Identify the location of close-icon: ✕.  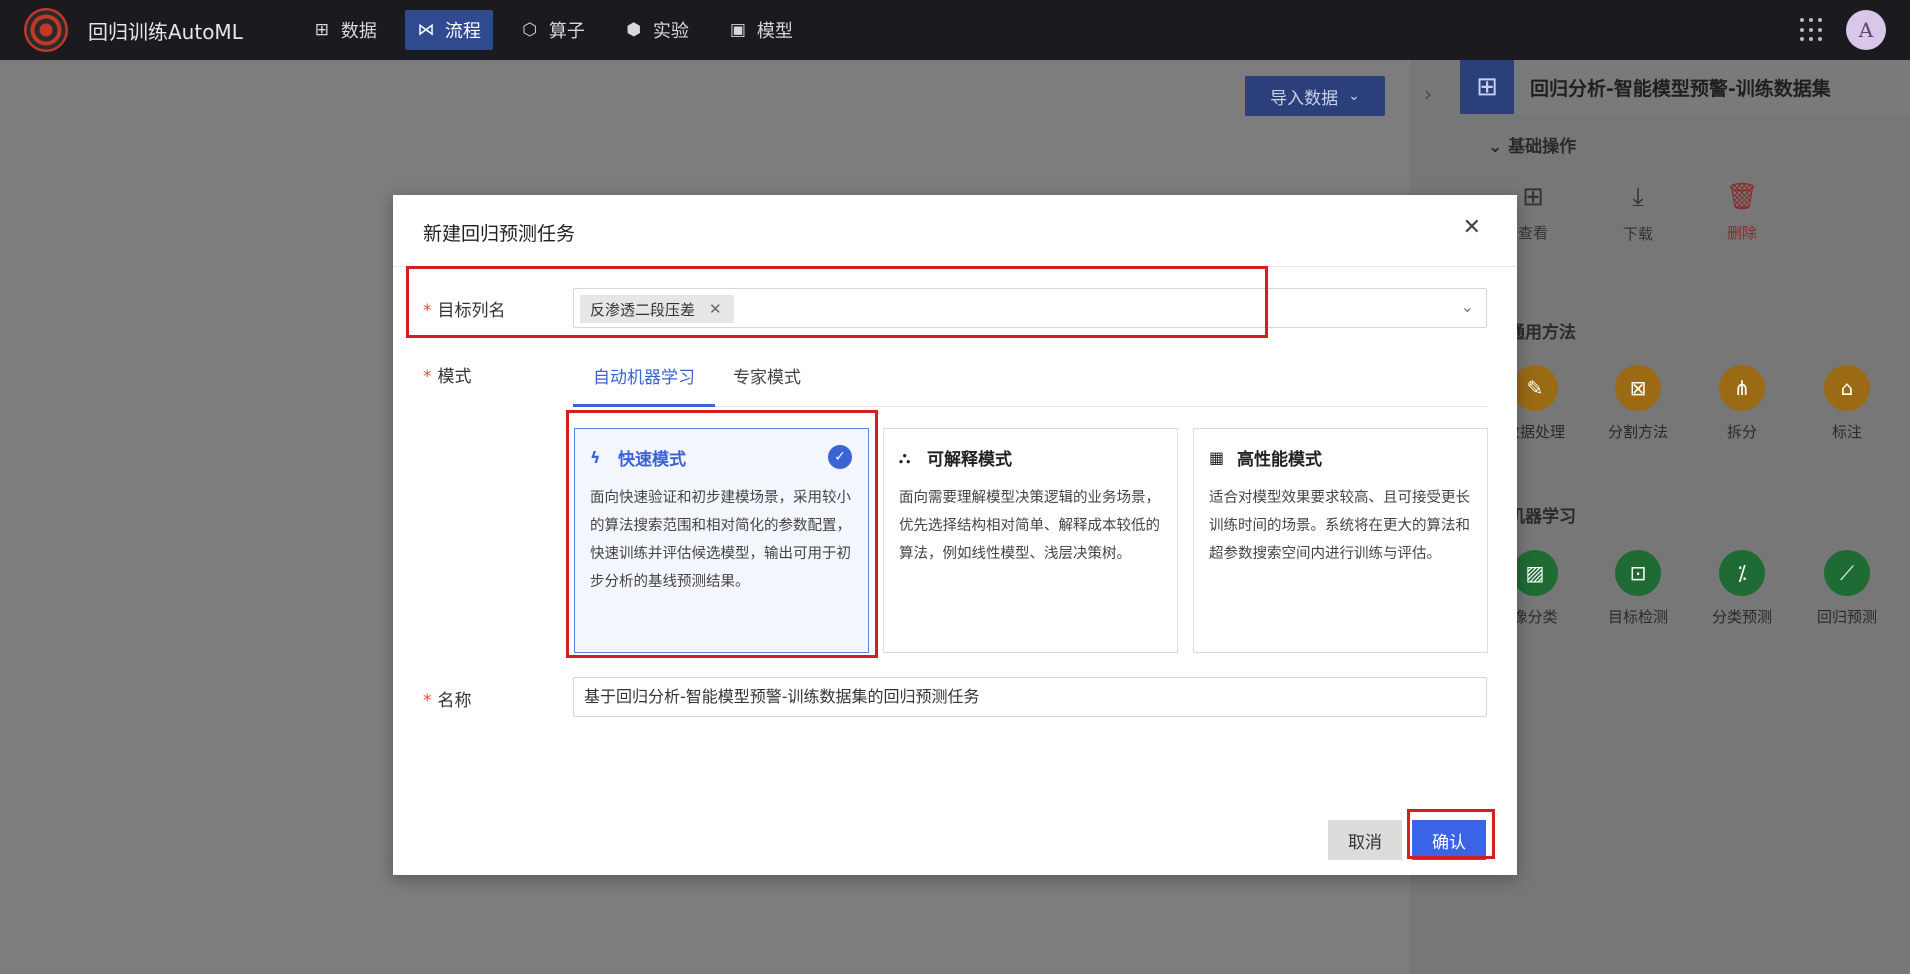
(1472, 227).